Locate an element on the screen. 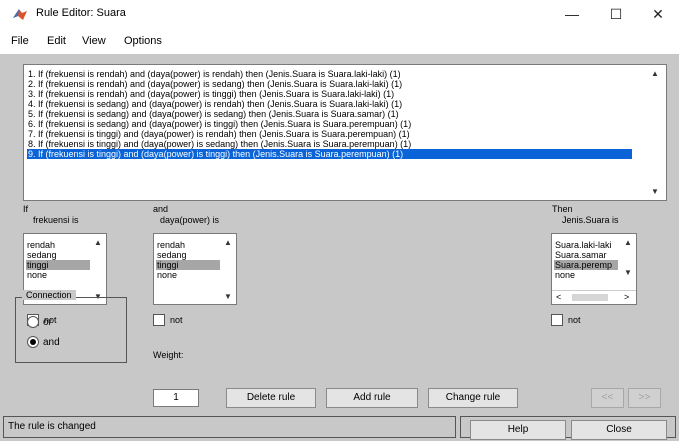  matlab-icon is located at coordinates (20, 14).